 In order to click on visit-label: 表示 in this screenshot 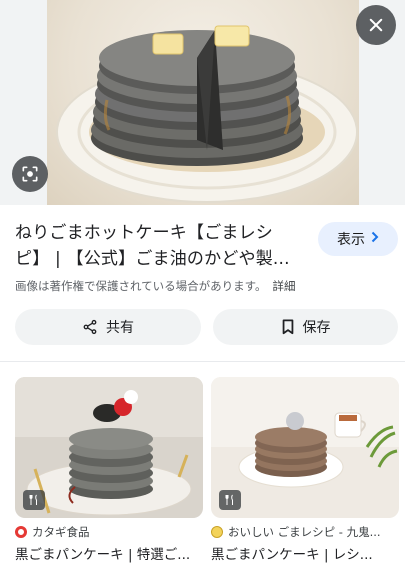, I will do `click(351, 240)`.